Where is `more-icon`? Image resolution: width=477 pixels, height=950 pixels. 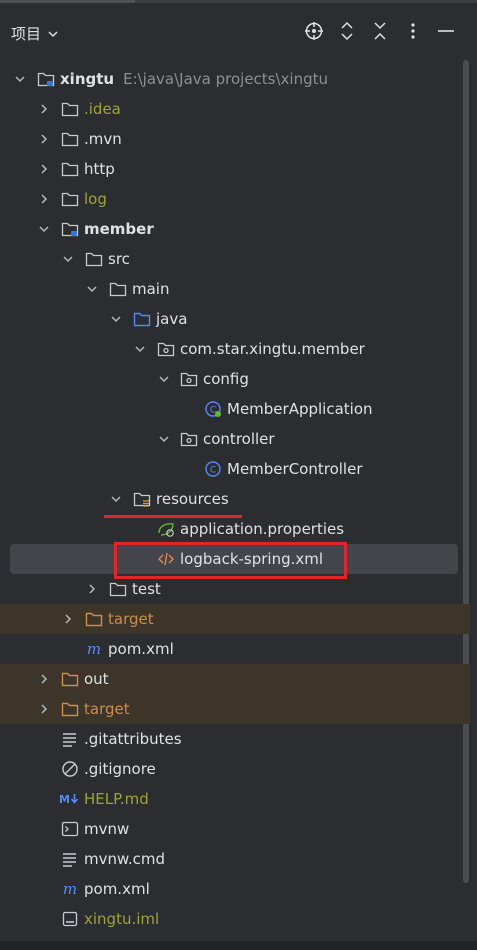 more-icon is located at coordinates (413, 31).